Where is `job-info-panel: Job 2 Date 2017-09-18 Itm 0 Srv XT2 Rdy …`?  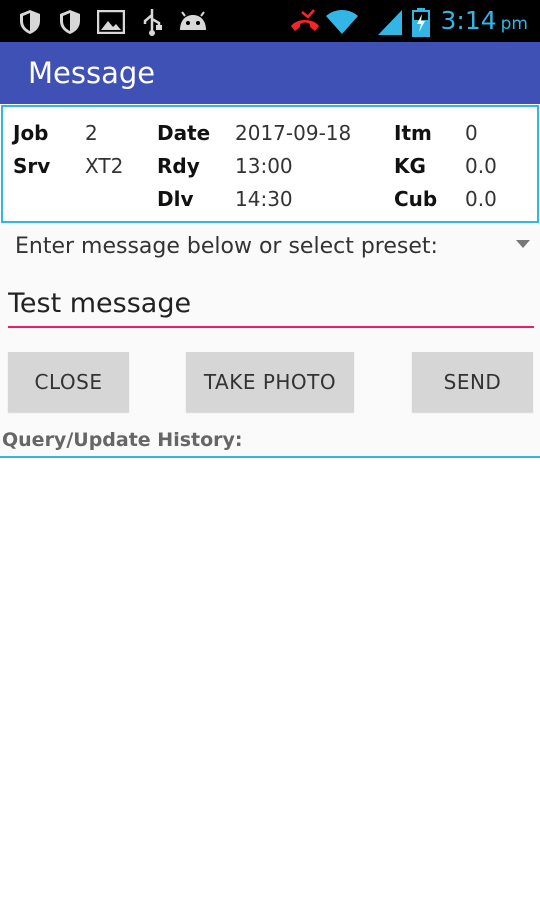
job-info-panel: Job 2 Date 2017-09-18 Itm 0 Srv XT2 Rdy … is located at coordinates (270, 164).